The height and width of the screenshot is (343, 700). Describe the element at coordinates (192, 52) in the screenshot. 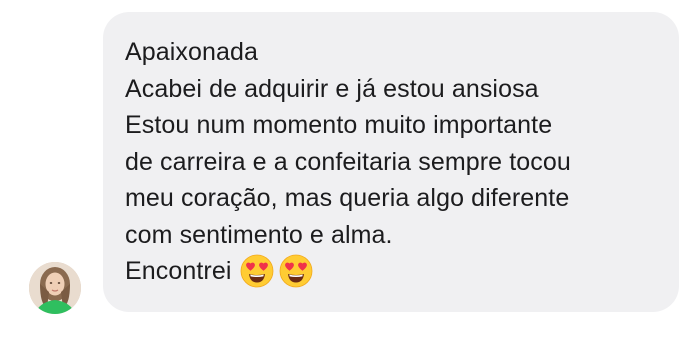

I see `message-line-1: Apaixonada` at that location.